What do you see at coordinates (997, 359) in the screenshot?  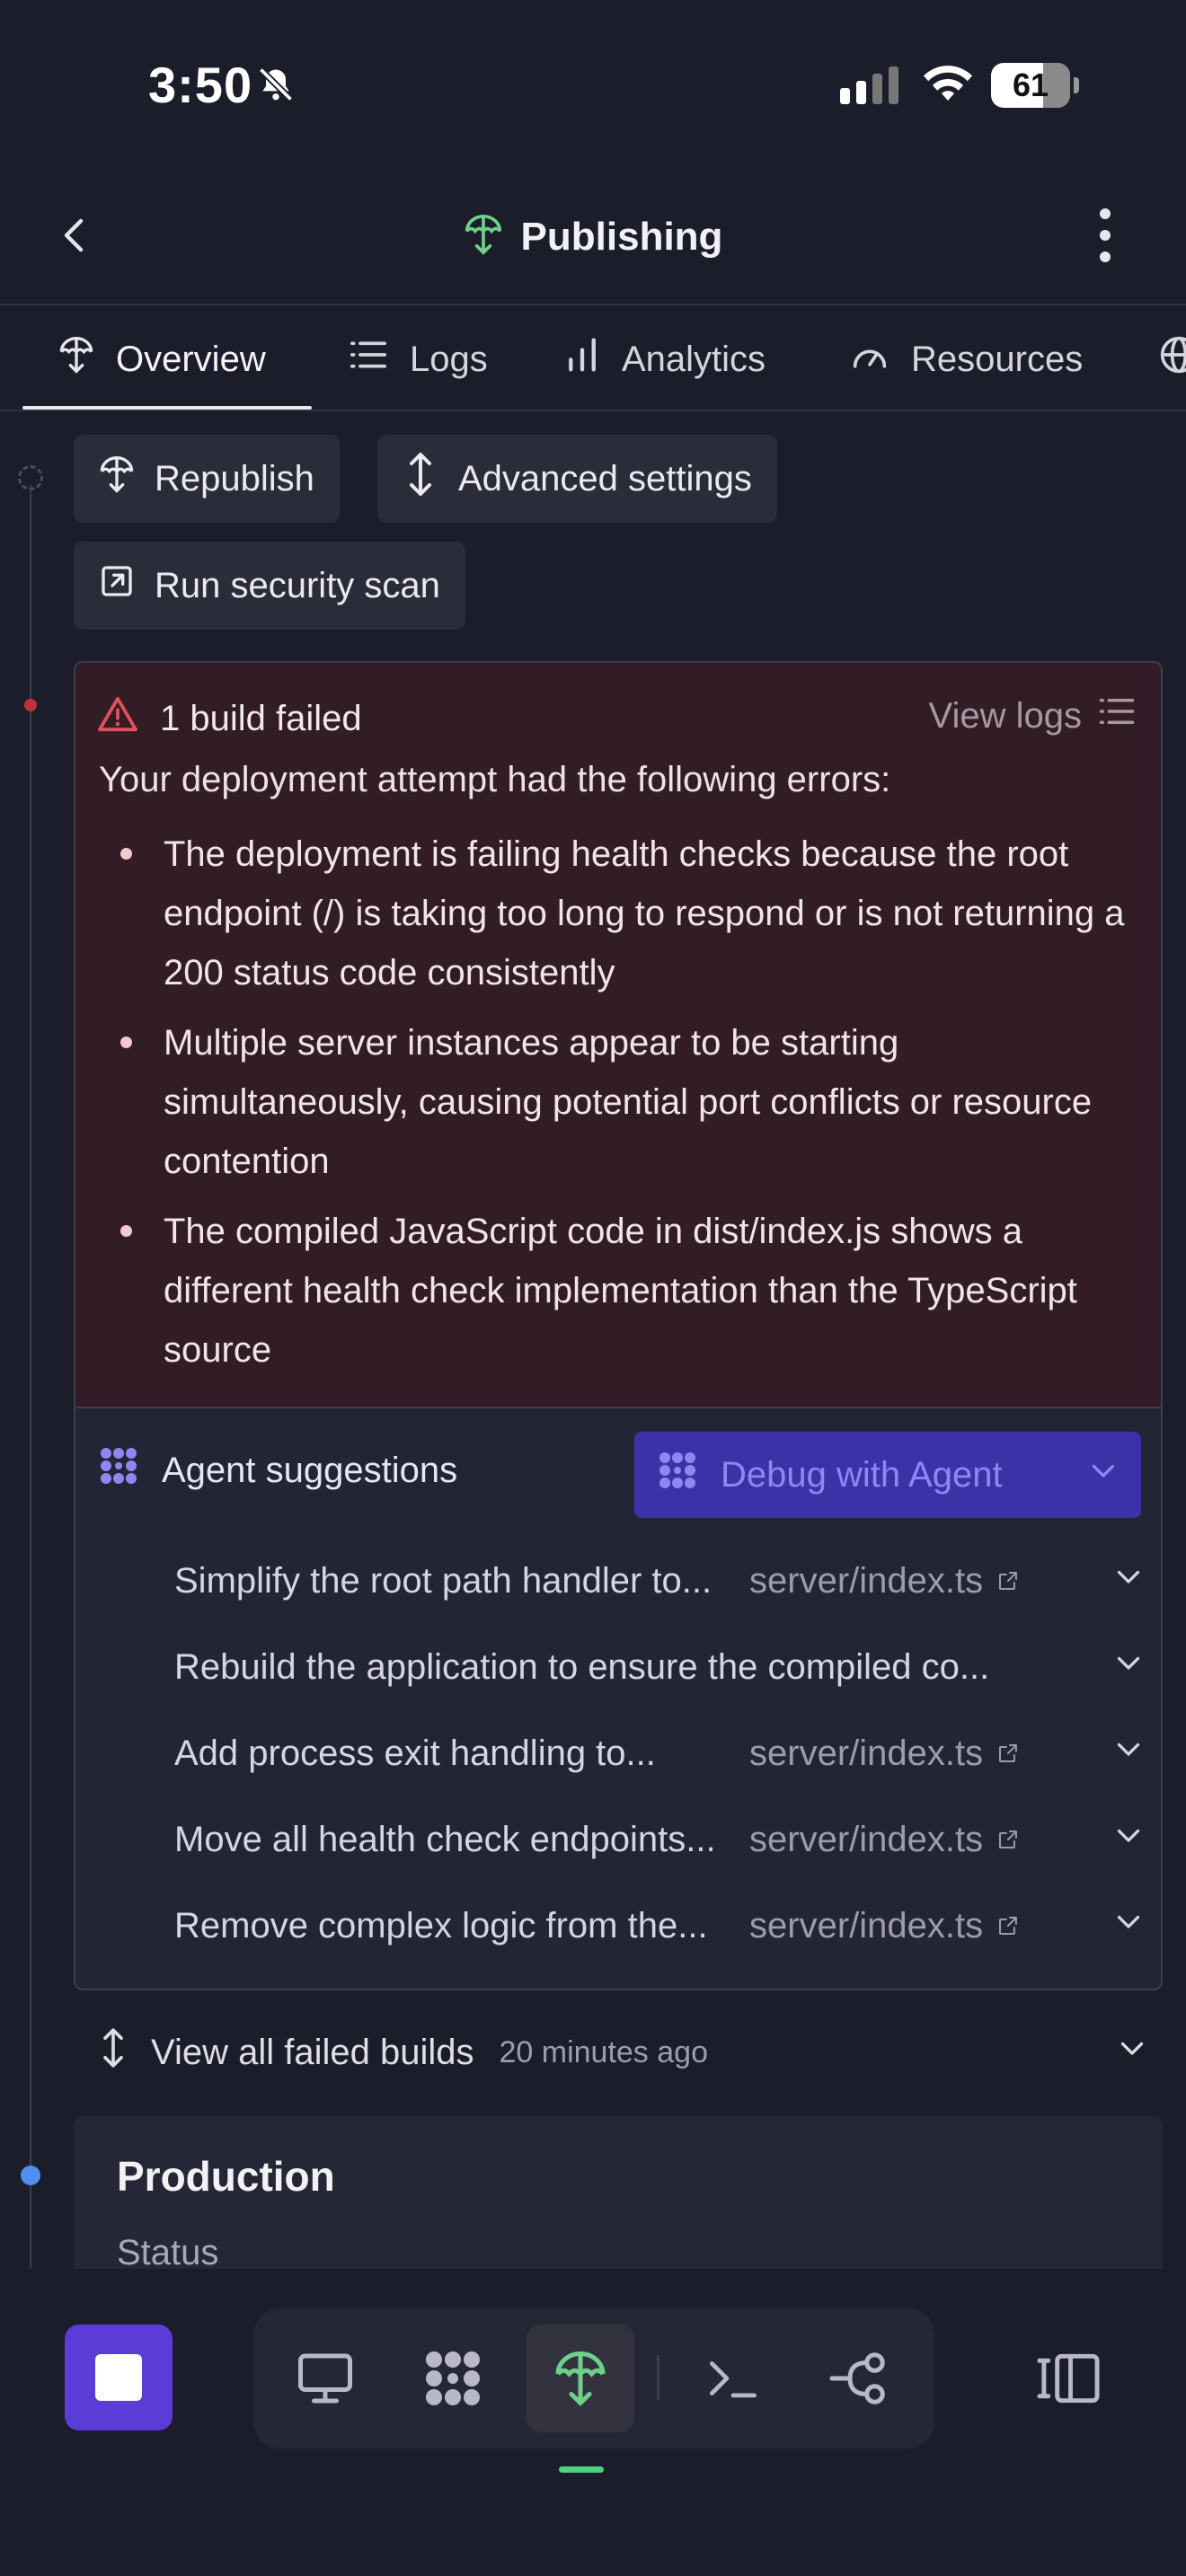 I see `tab-label: Resources` at bounding box center [997, 359].